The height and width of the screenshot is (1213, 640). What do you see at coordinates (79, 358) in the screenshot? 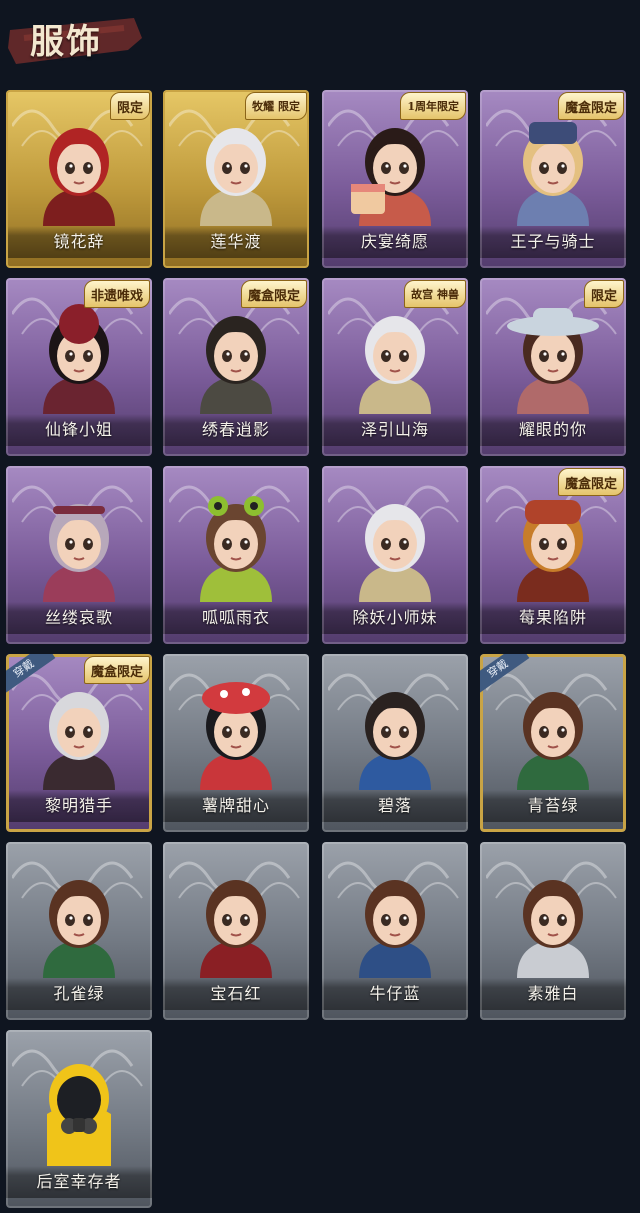
I see `opera-headdress-character-icon` at bounding box center [79, 358].